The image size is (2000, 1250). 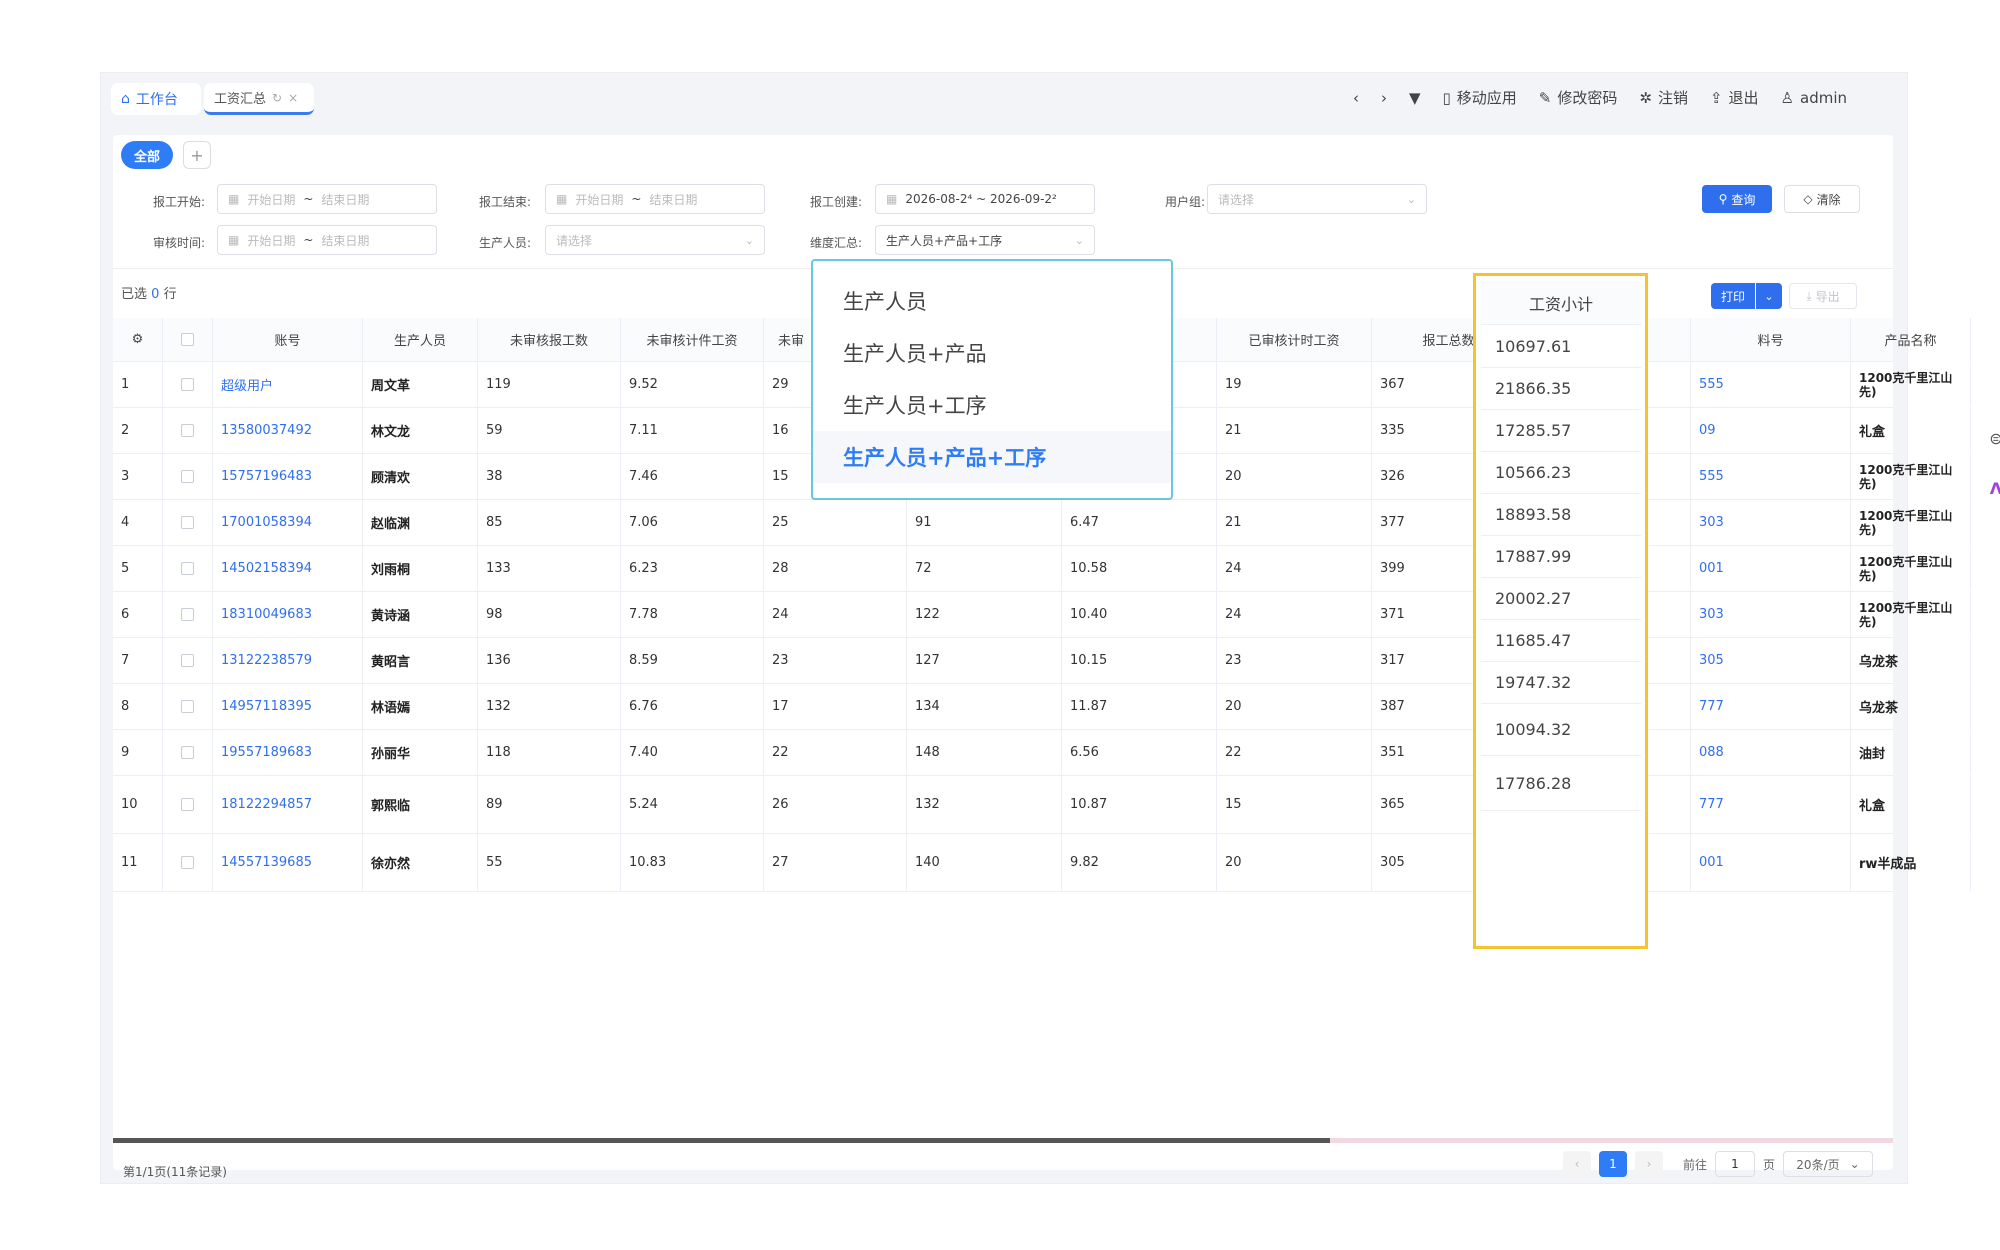 What do you see at coordinates (992, 457) in the screenshot?
I see `dropdown-option-producer-product-process: 生产人员+产品+工序` at bounding box center [992, 457].